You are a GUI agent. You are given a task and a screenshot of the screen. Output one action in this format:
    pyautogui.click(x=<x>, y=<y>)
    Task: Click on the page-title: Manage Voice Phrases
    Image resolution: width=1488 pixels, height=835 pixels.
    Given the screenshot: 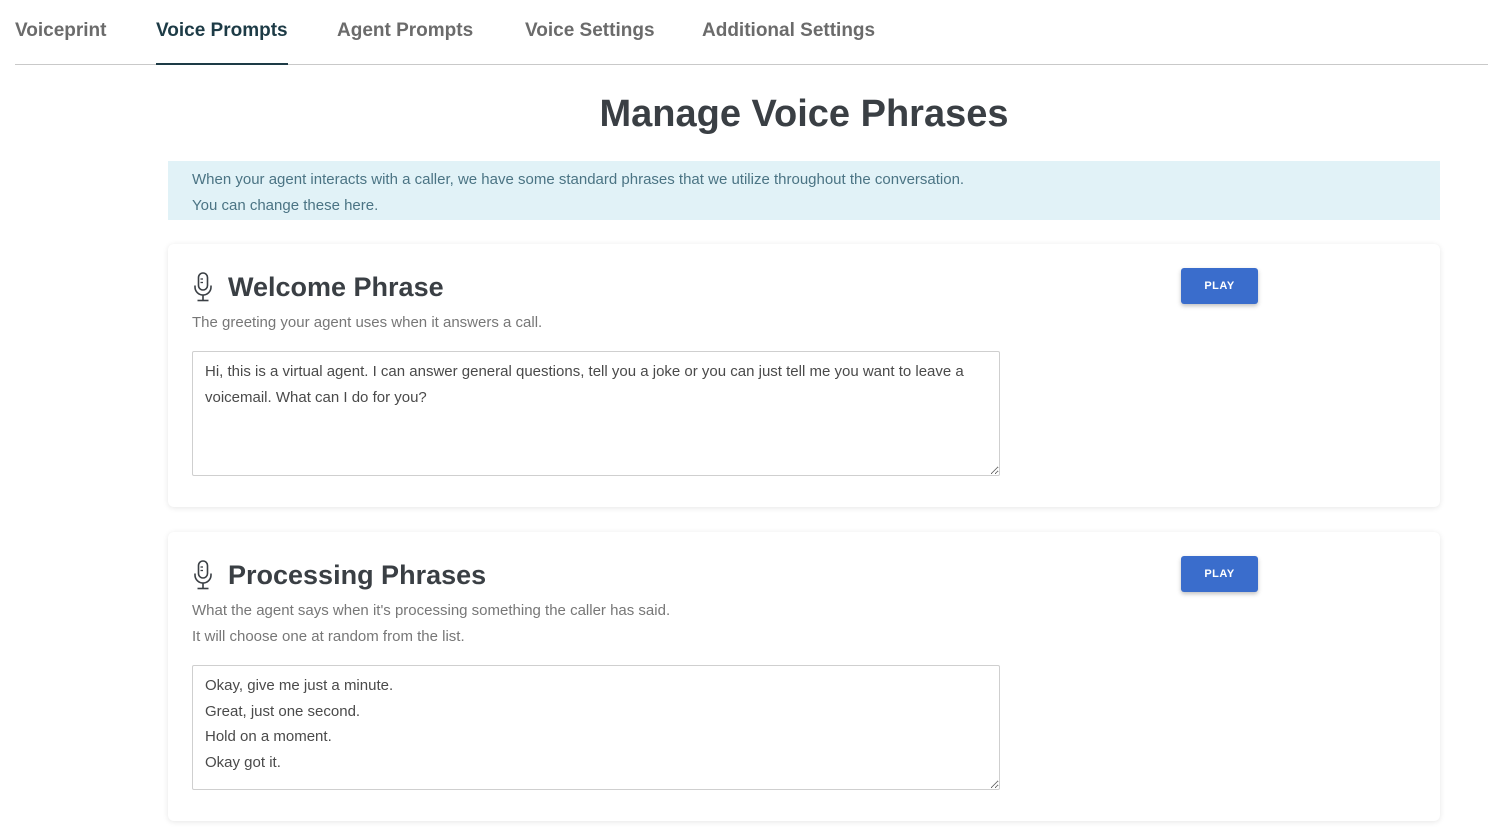 What is the action you would take?
    pyautogui.click(x=804, y=114)
    